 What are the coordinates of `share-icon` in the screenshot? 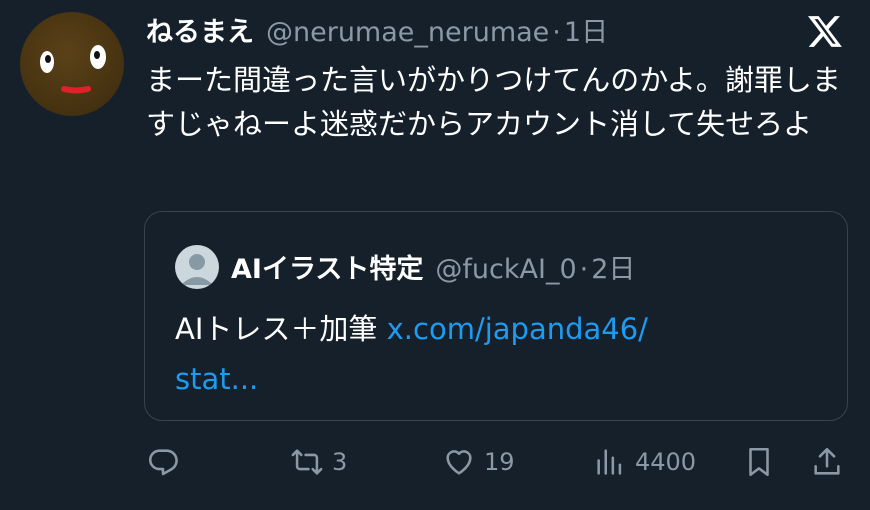 It's located at (827, 461).